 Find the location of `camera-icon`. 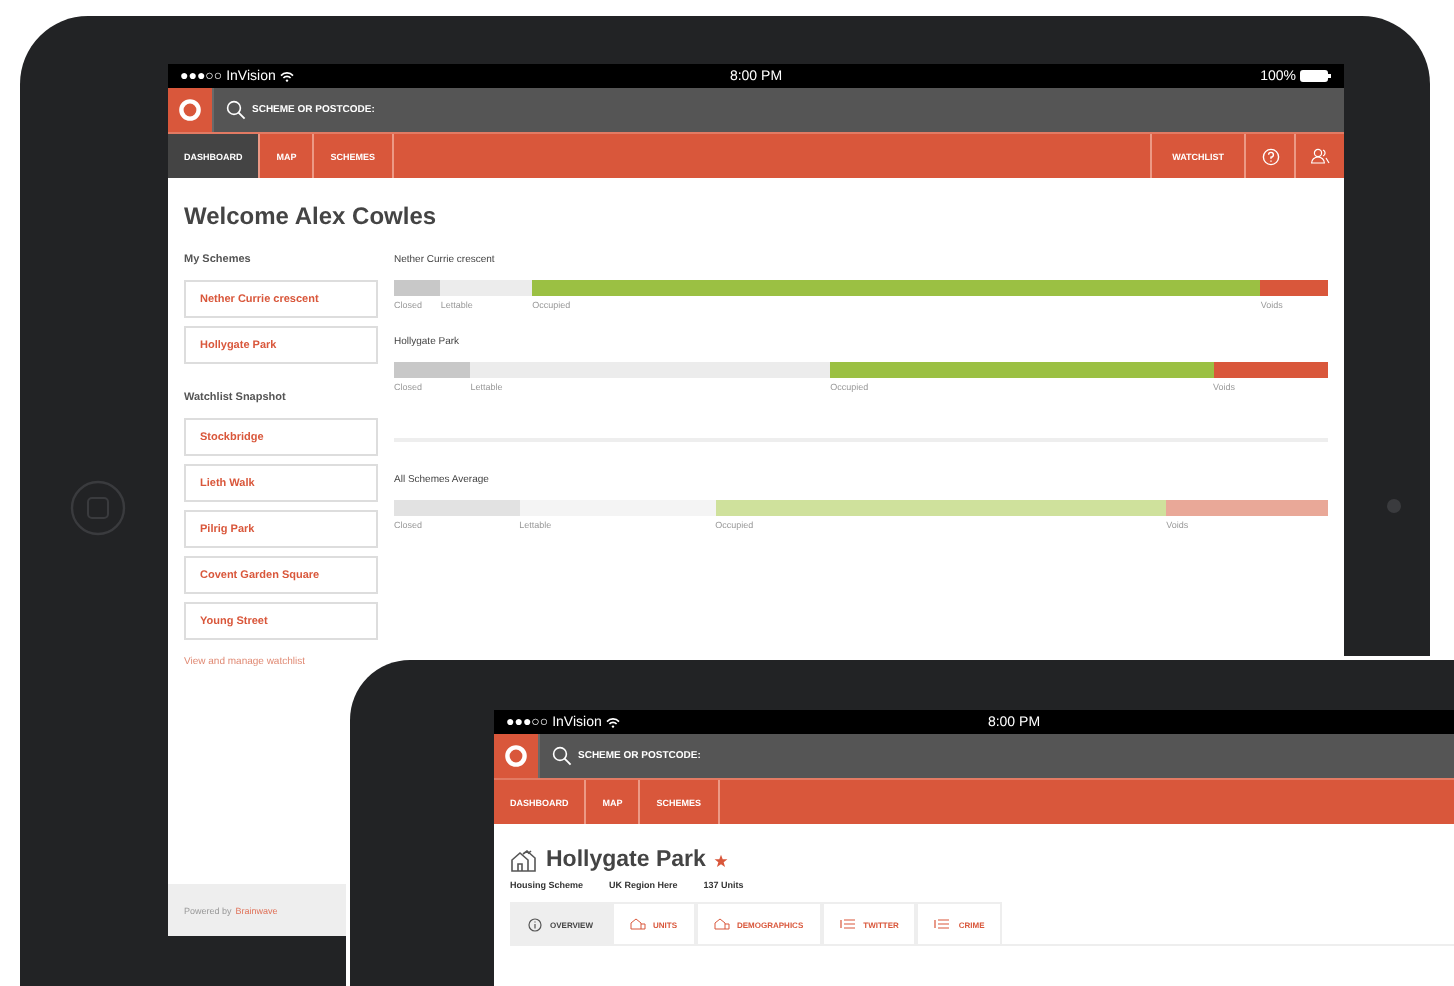

camera-icon is located at coordinates (1394, 506).